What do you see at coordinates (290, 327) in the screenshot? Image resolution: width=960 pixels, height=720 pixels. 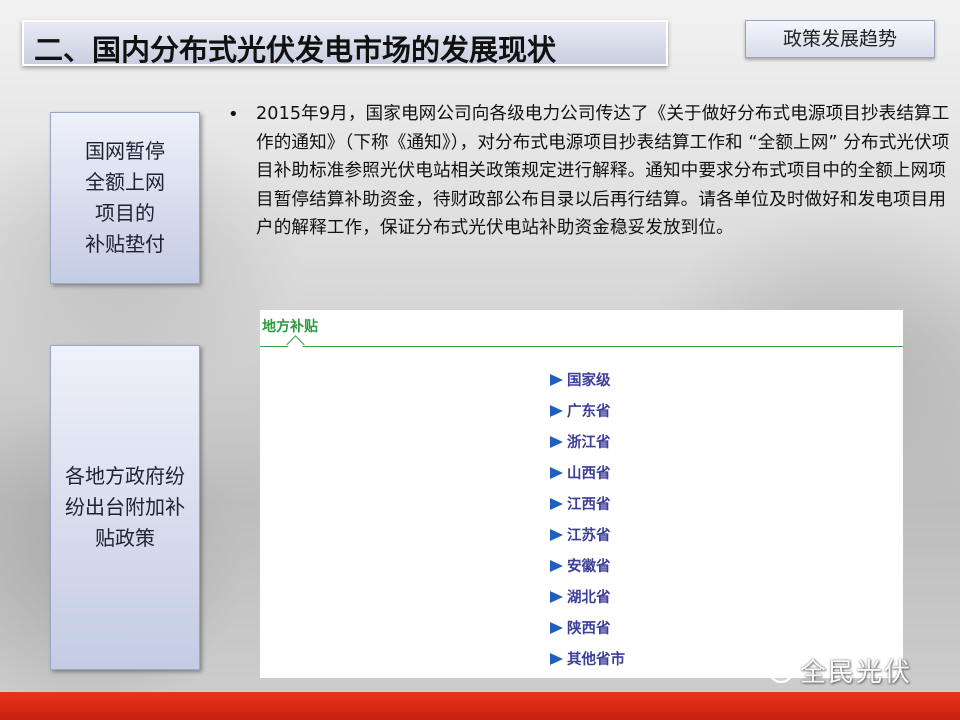 I see `local-subsidy-title: 地方补贴` at bounding box center [290, 327].